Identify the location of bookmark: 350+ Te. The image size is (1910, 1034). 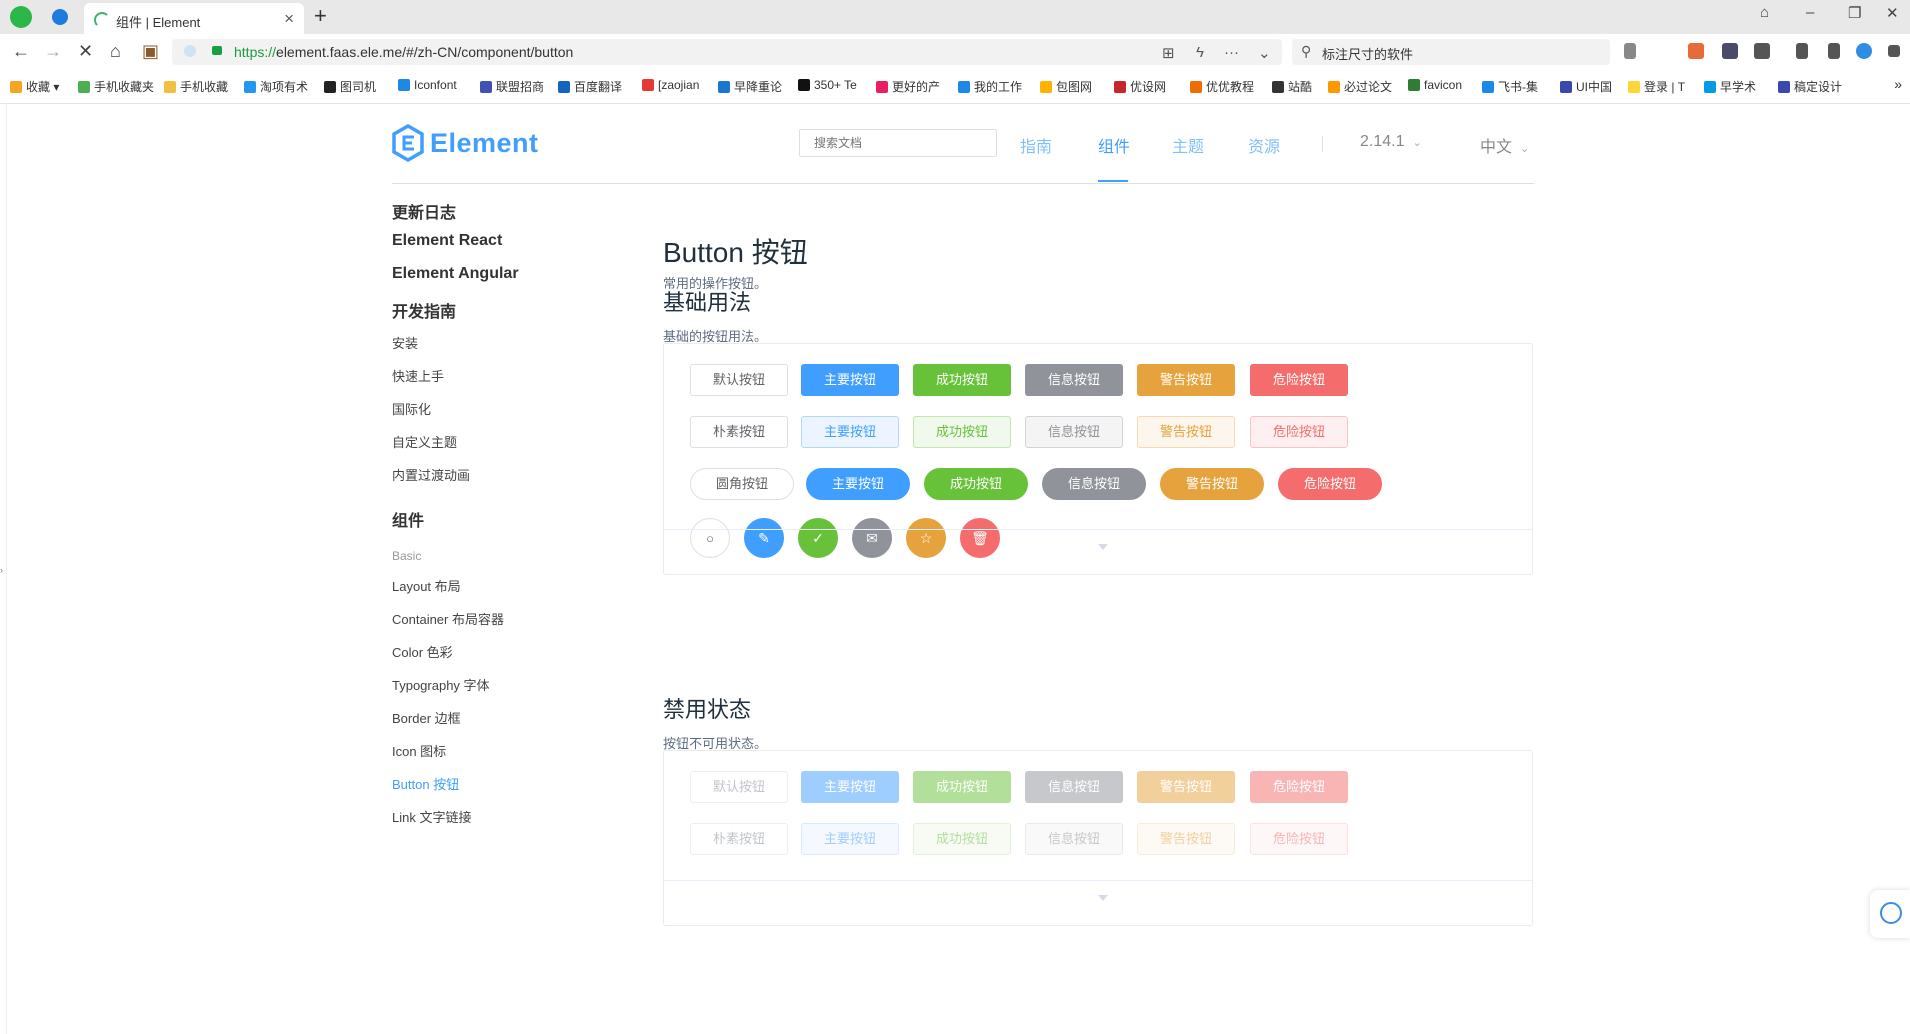
(831, 85).